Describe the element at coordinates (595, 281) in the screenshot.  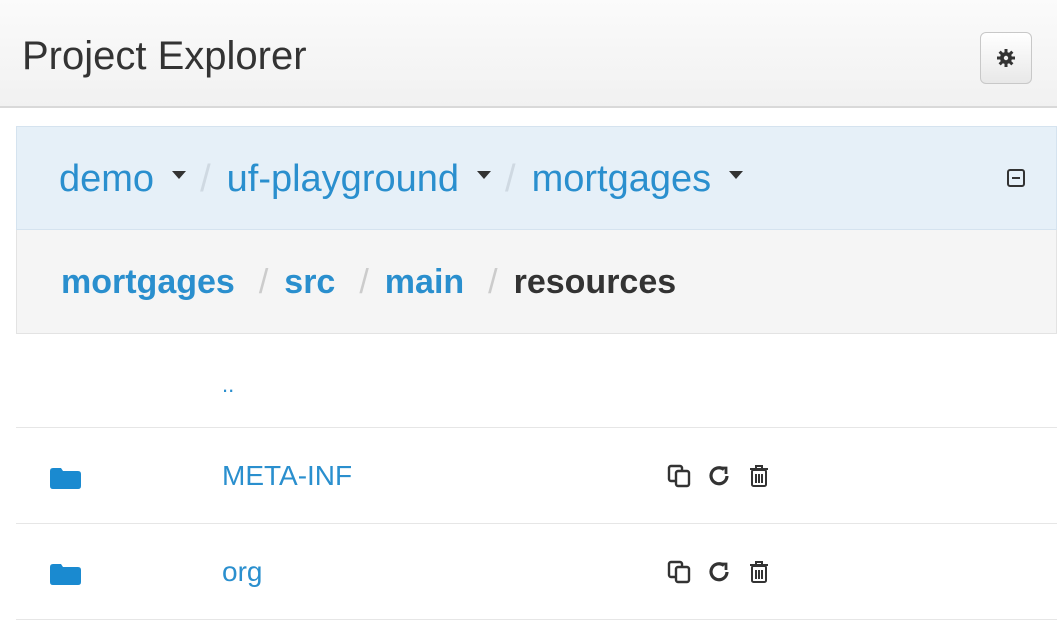
I see `path-item-resources: resources` at that location.